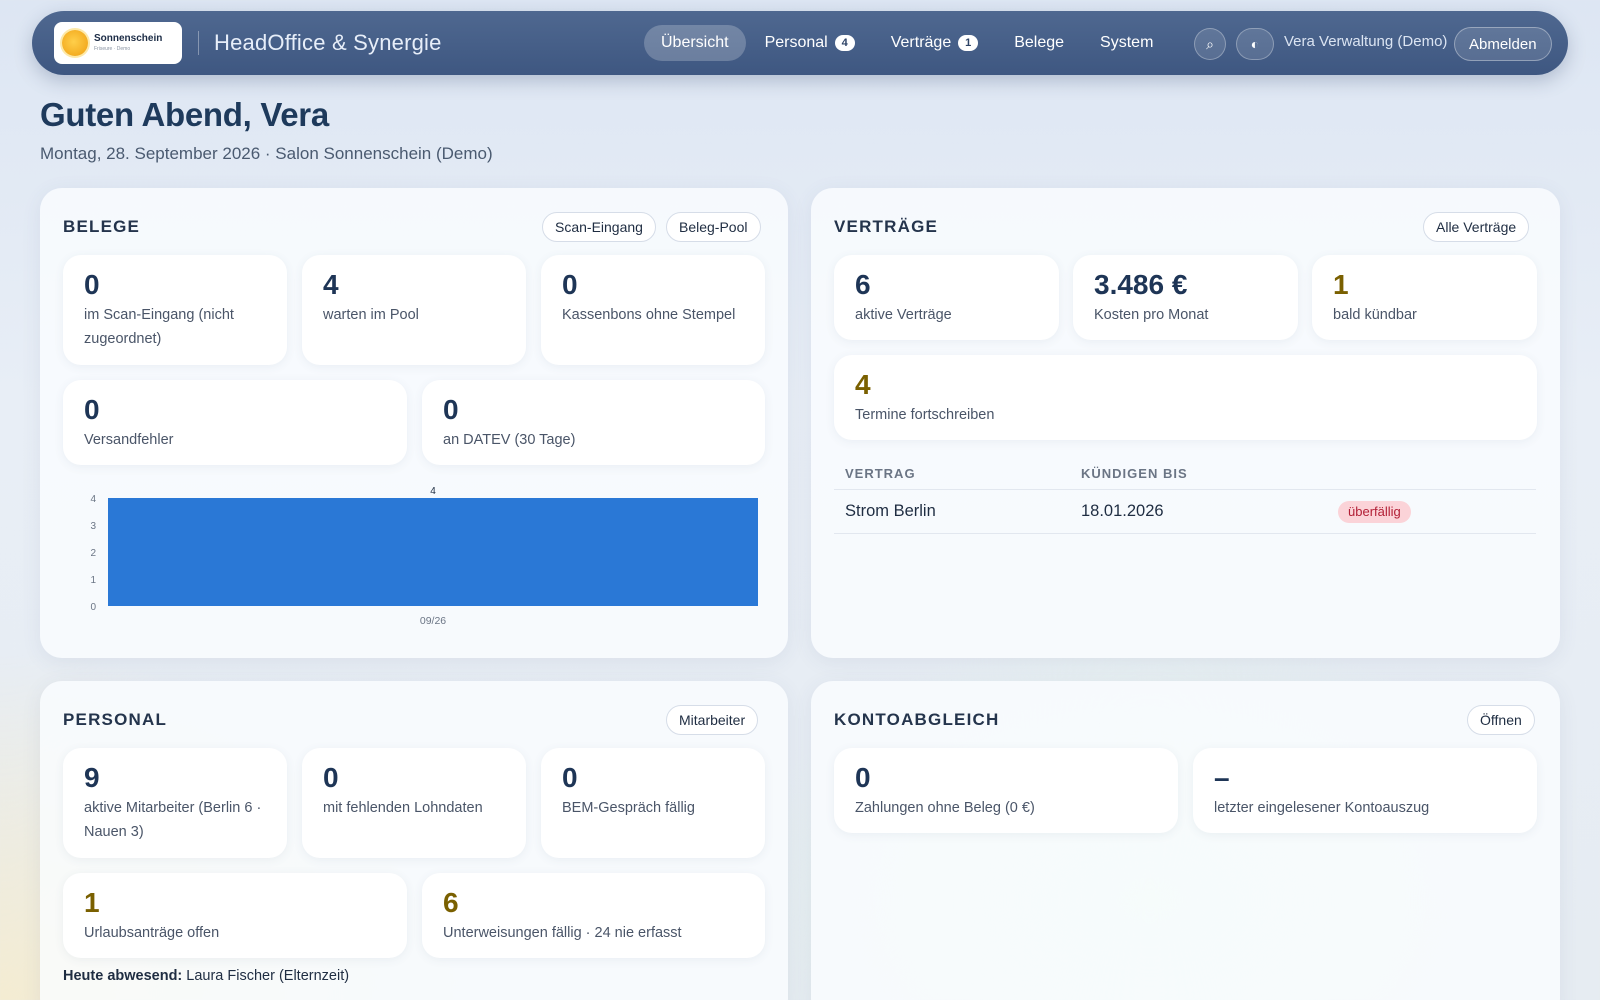 Image resolution: width=1600 pixels, height=1000 pixels. Describe the element at coordinates (1006, 790) in the screenshot. I see `stat-zahlungen-ohne-beleg: 0 Zahlungen ohne Beleg (0 €)` at that location.